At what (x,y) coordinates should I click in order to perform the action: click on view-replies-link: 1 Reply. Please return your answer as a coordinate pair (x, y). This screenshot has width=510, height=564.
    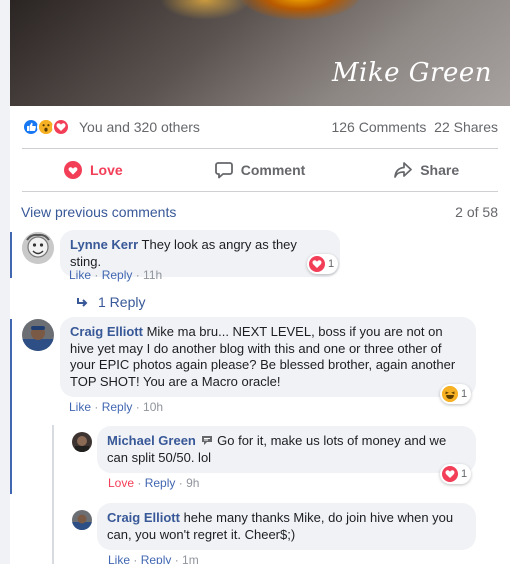
    Looking at the image, I should click on (110, 302).